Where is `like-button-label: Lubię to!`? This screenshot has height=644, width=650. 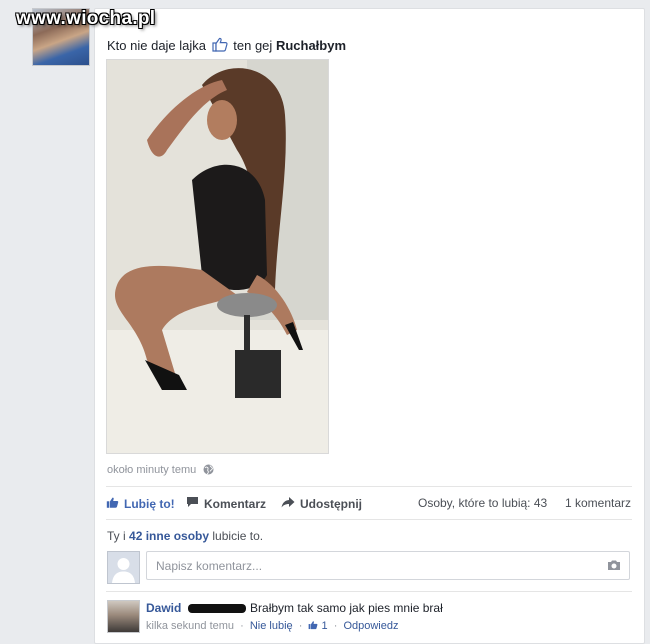 like-button-label: Lubię to! is located at coordinates (149, 504).